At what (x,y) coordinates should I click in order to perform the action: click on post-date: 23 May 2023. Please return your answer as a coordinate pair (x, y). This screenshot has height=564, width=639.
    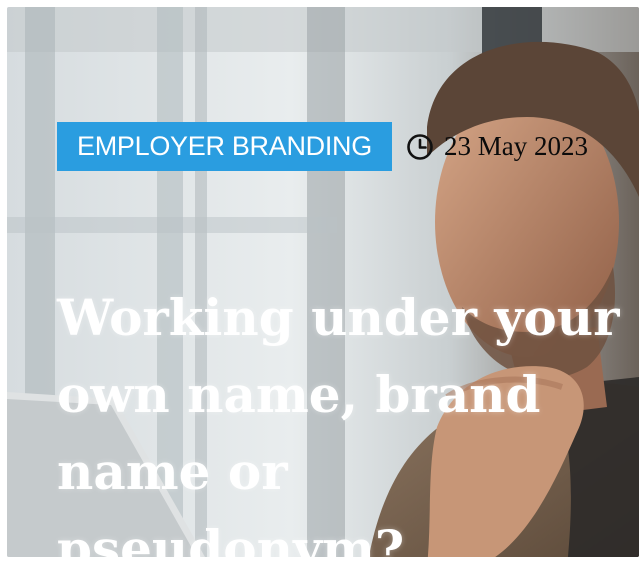
    Looking at the image, I should click on (497, 146).